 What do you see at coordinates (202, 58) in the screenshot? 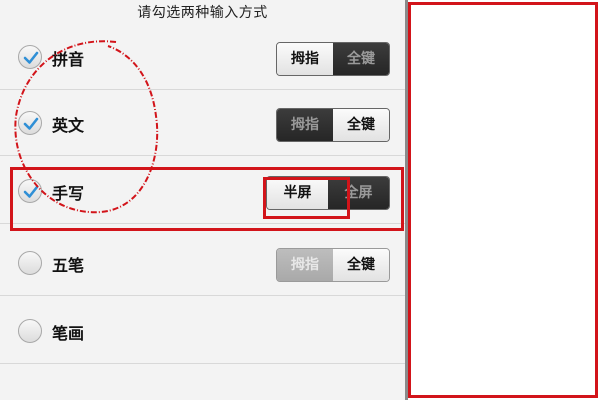
I see `list-item-pinyin: 拼音 拇指 全键` at bounding box center [202, 58].